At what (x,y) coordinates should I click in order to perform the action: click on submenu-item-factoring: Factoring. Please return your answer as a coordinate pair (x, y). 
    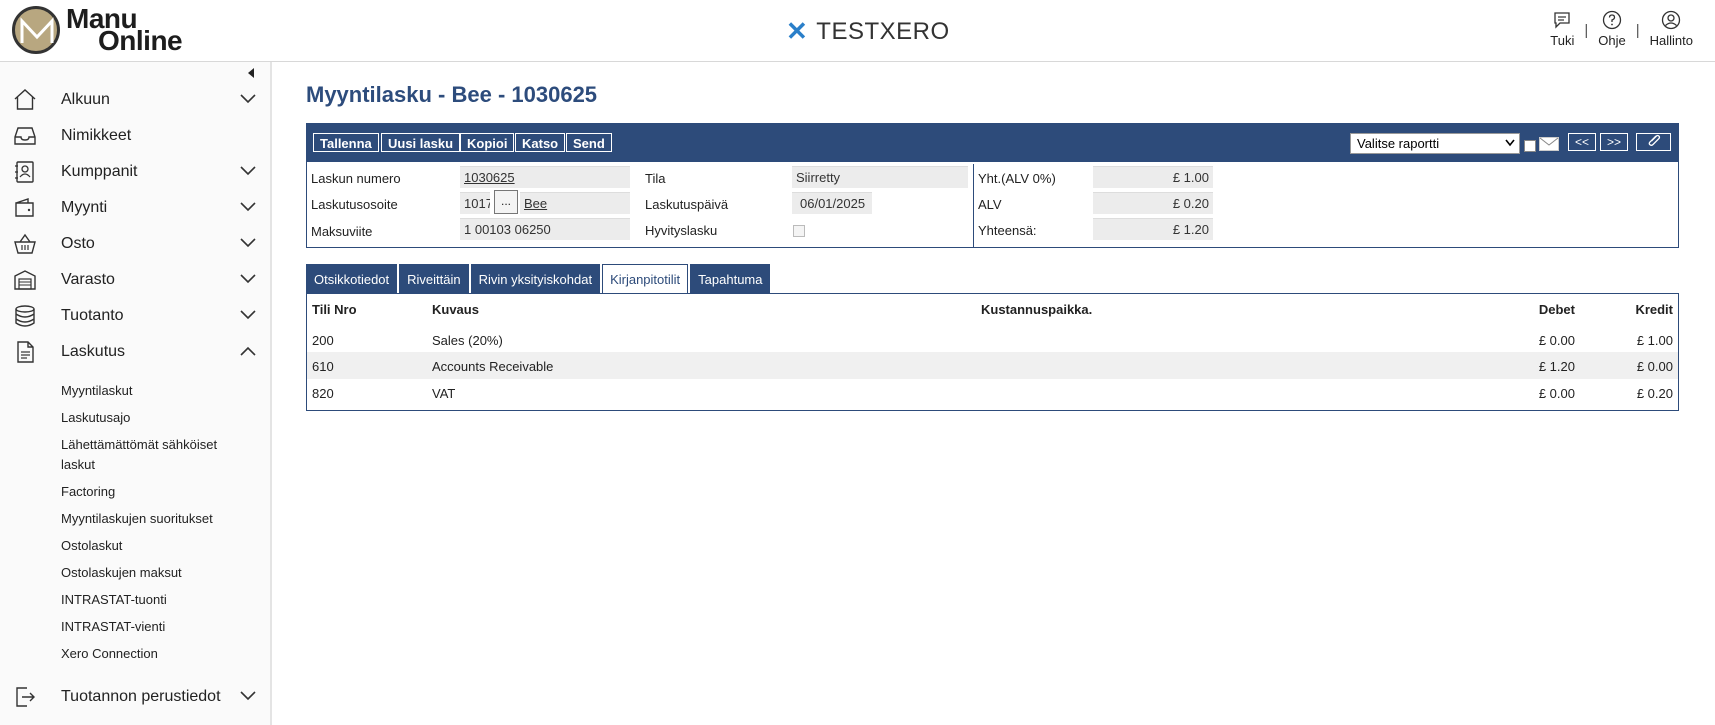
    Looking at the image, I should click on (156, 492).